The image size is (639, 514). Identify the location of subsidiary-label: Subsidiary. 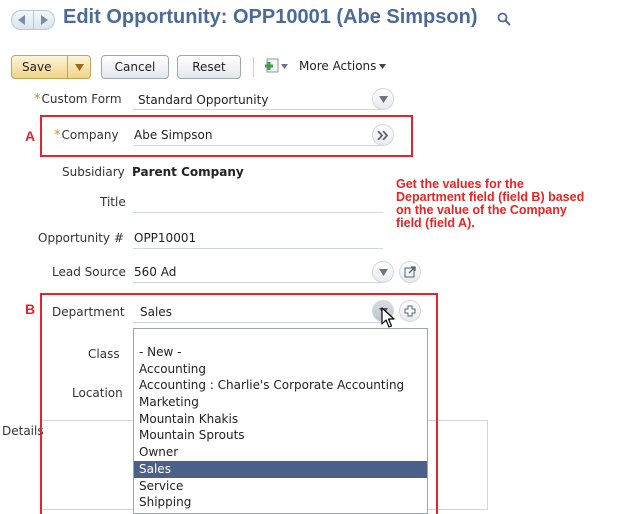
(93, 172).